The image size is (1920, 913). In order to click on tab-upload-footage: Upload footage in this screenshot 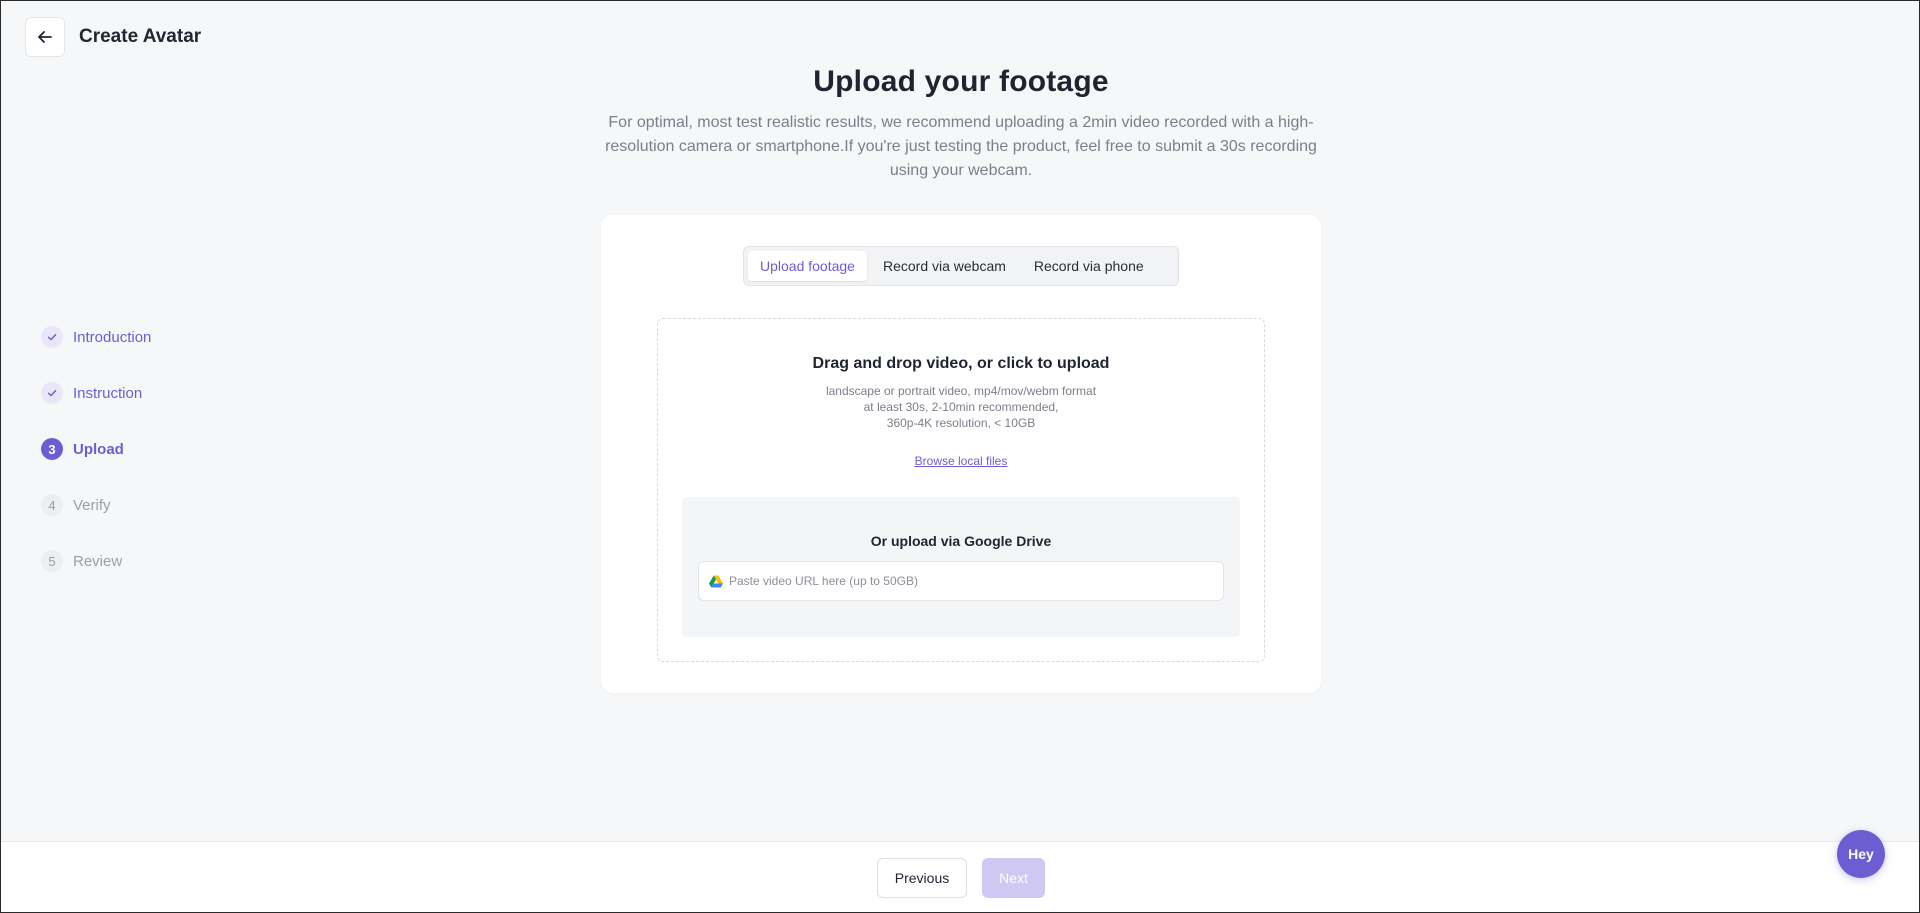, I will do `click(807, 266)`.